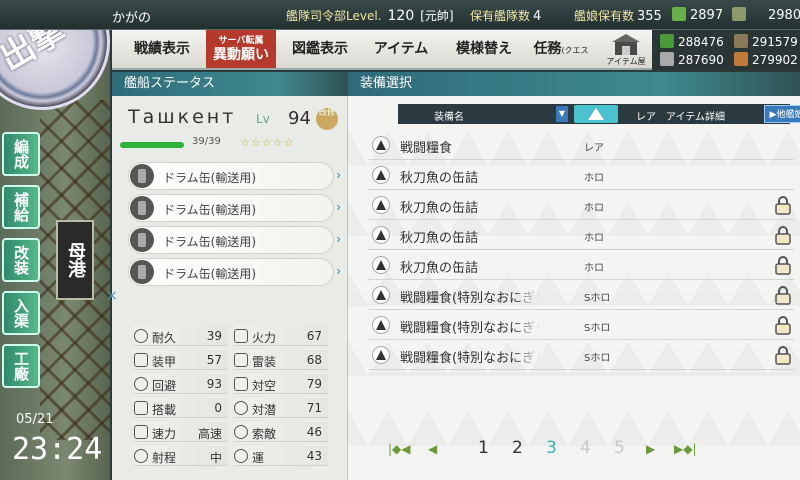  I want to click on sidebar: 出撃 編成 補給 改装 入渠 工廠 母港 05/21 23:24, so click(55, 240).